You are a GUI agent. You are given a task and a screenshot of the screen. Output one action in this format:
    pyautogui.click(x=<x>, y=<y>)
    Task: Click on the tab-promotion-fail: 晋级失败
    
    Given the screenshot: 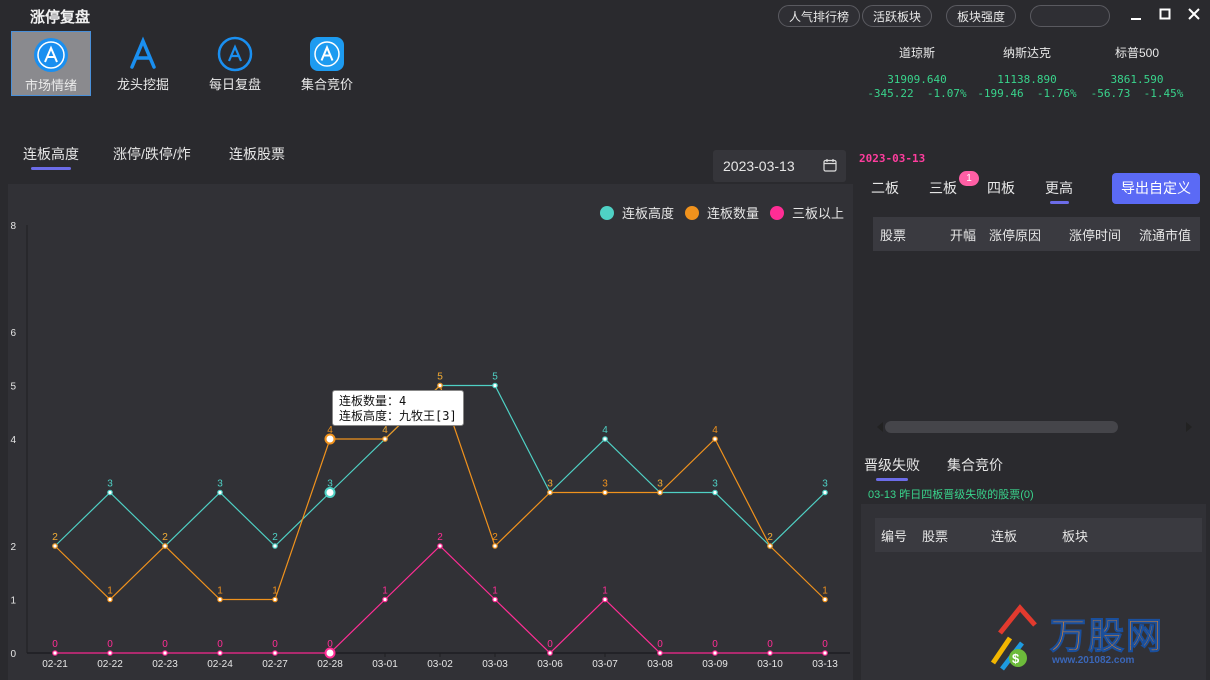 What is the action you would take?
    pyautogui.click(x=892, y=465)
    